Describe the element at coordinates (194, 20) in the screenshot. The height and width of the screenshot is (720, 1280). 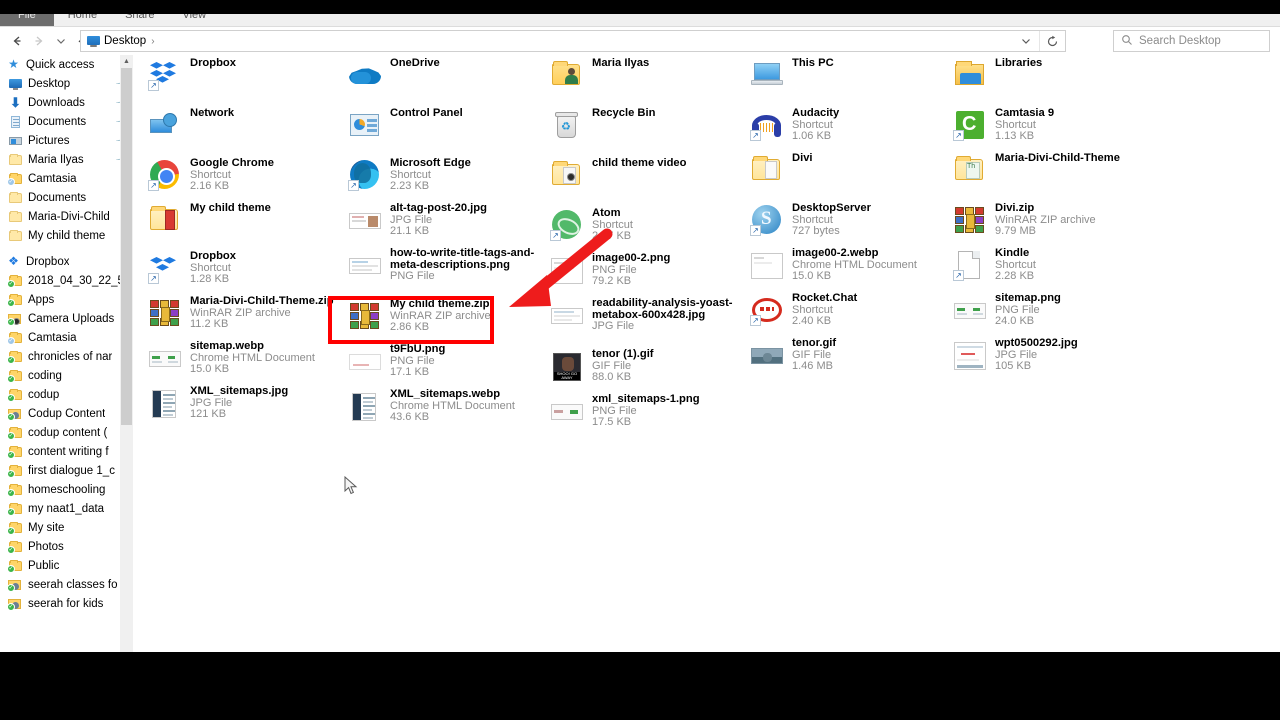
I see `tab-view: View` at that location.